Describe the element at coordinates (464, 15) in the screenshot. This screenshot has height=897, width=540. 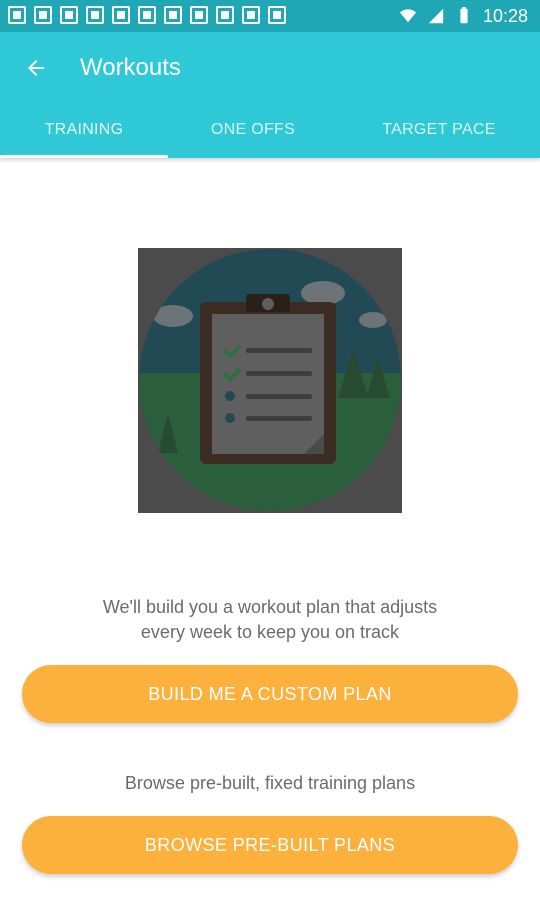
I see `battery-icon` at that location.